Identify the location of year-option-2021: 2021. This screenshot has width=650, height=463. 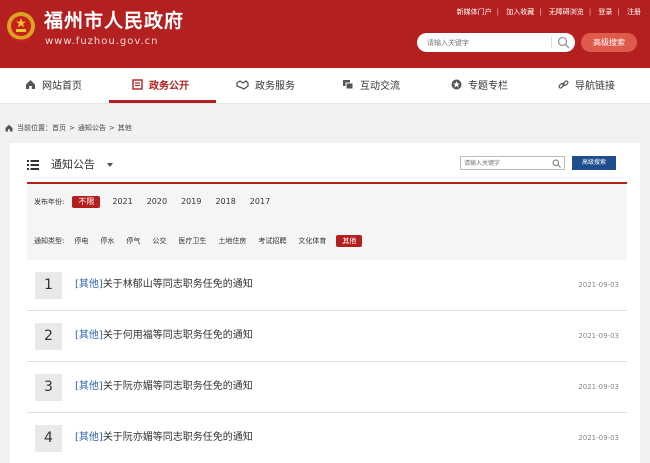
(122, 202).